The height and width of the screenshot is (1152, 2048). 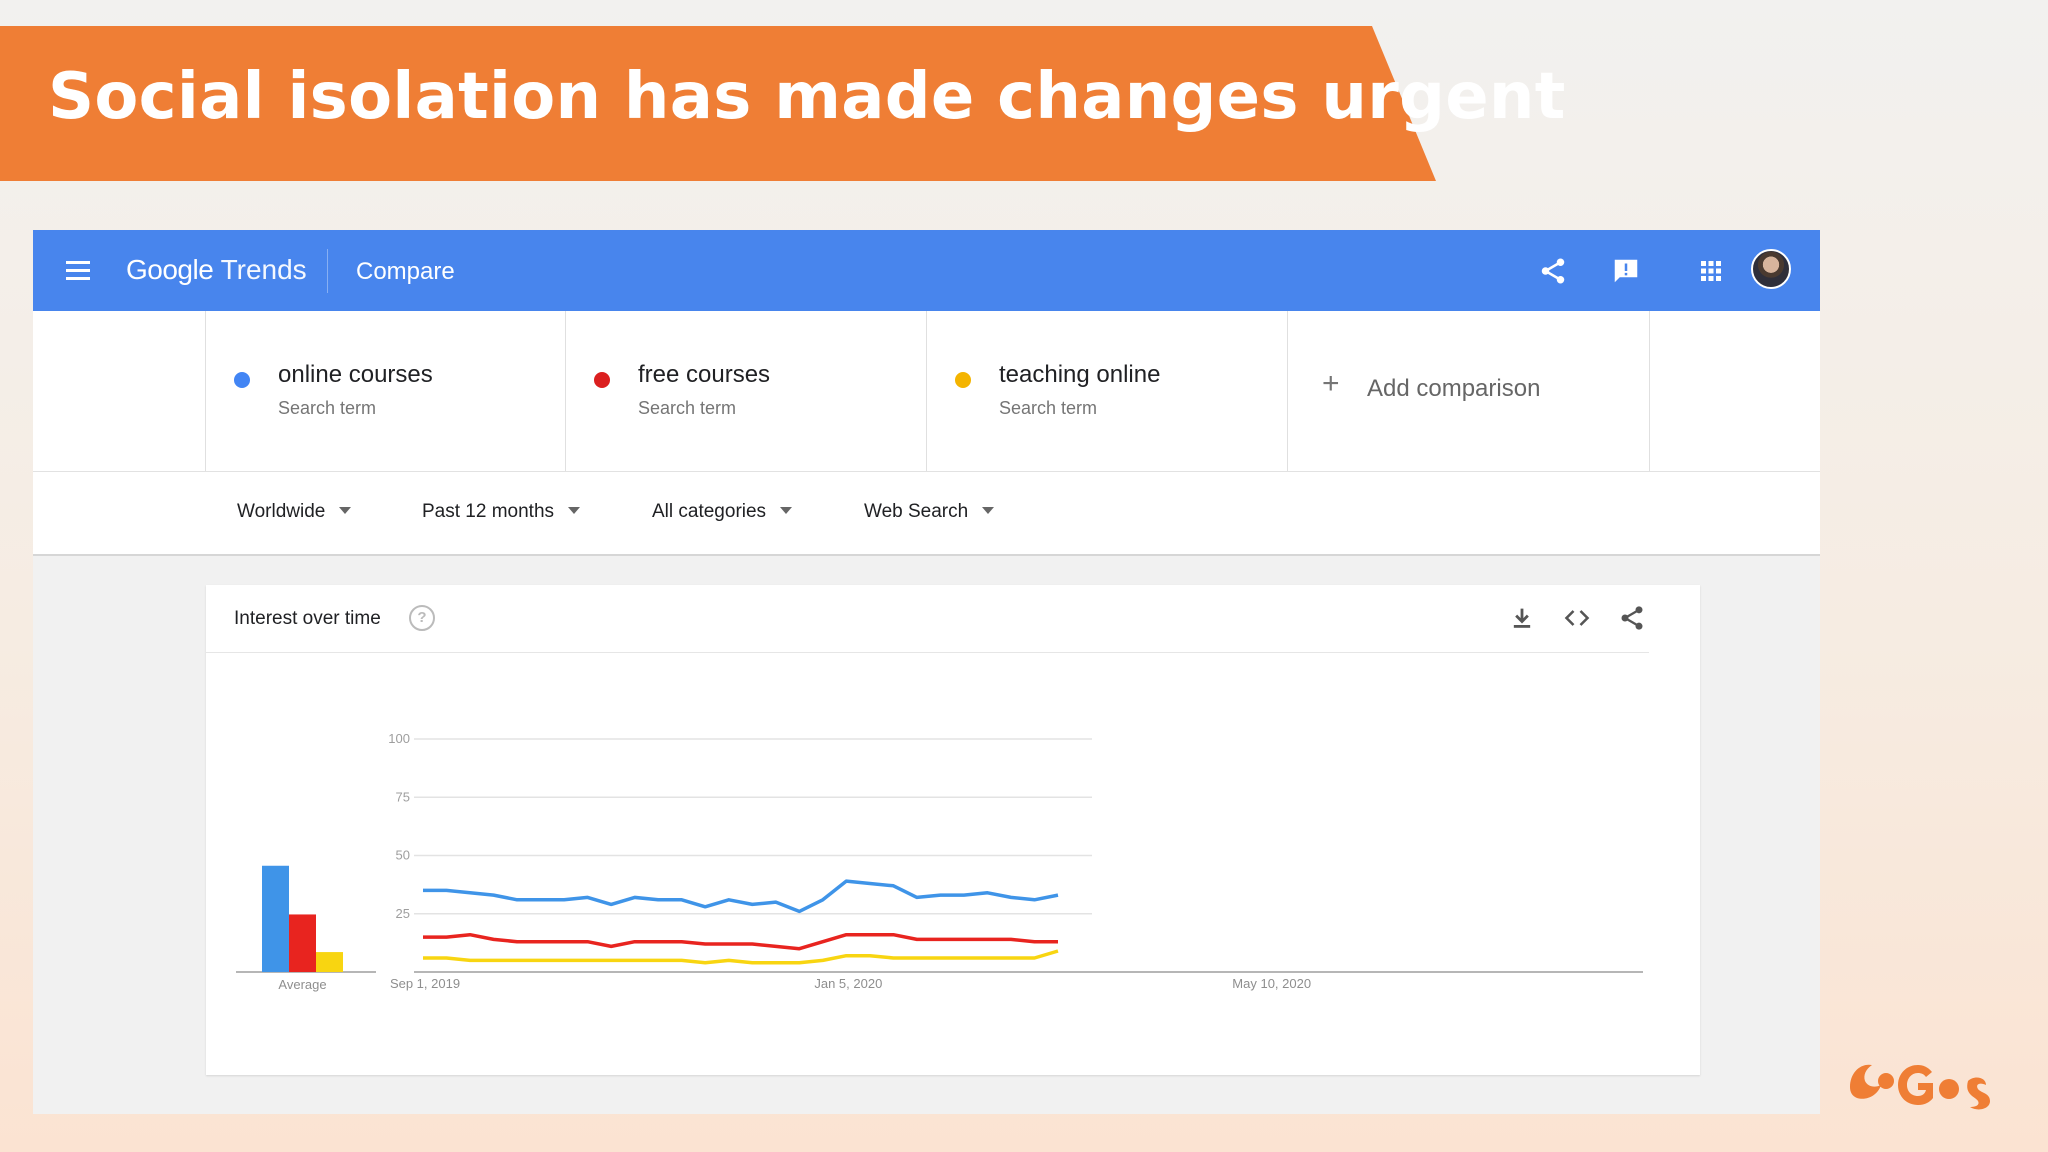 I want to click on slide-title: Social isolation has made changes urgent, so click(x=807, y=97).